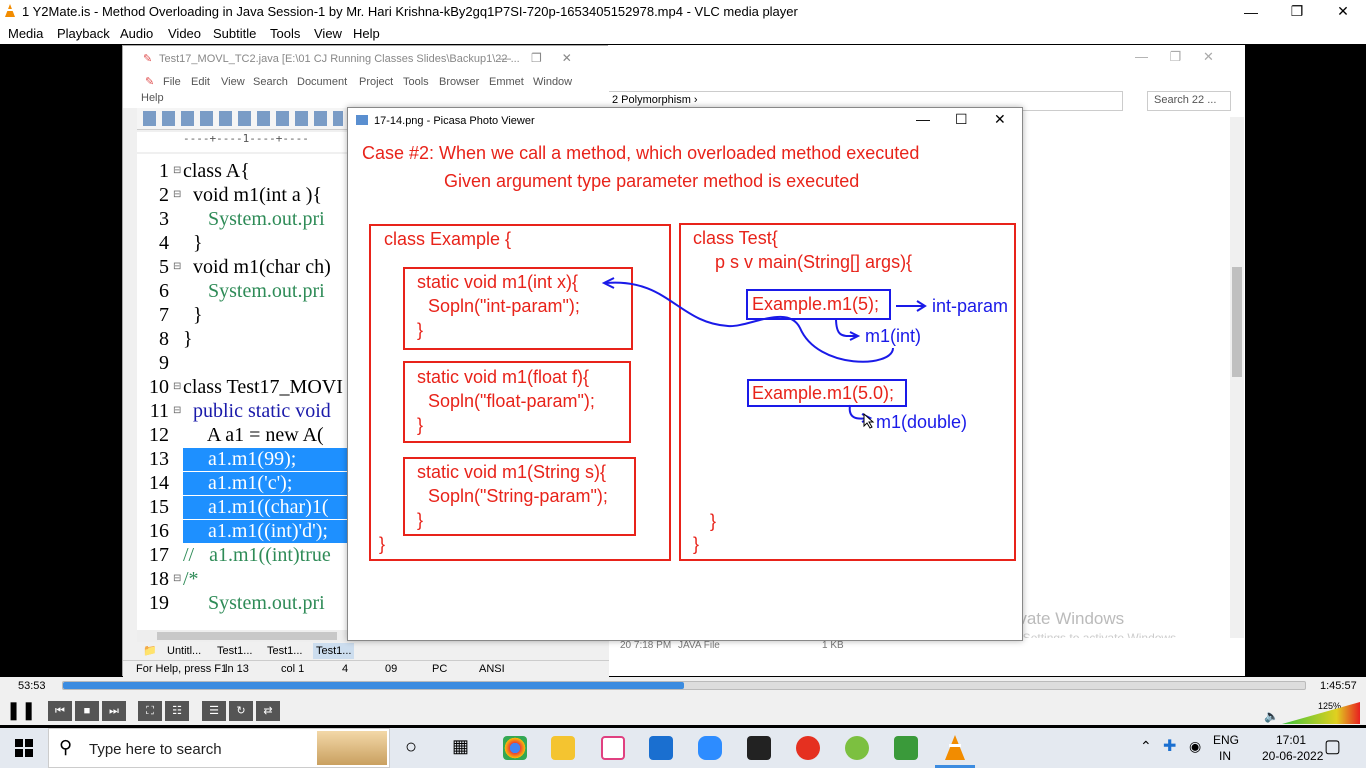 The width and height of the screenshot is (1366, 768). I want to click on file-explorer-icon, so click(563, 748).